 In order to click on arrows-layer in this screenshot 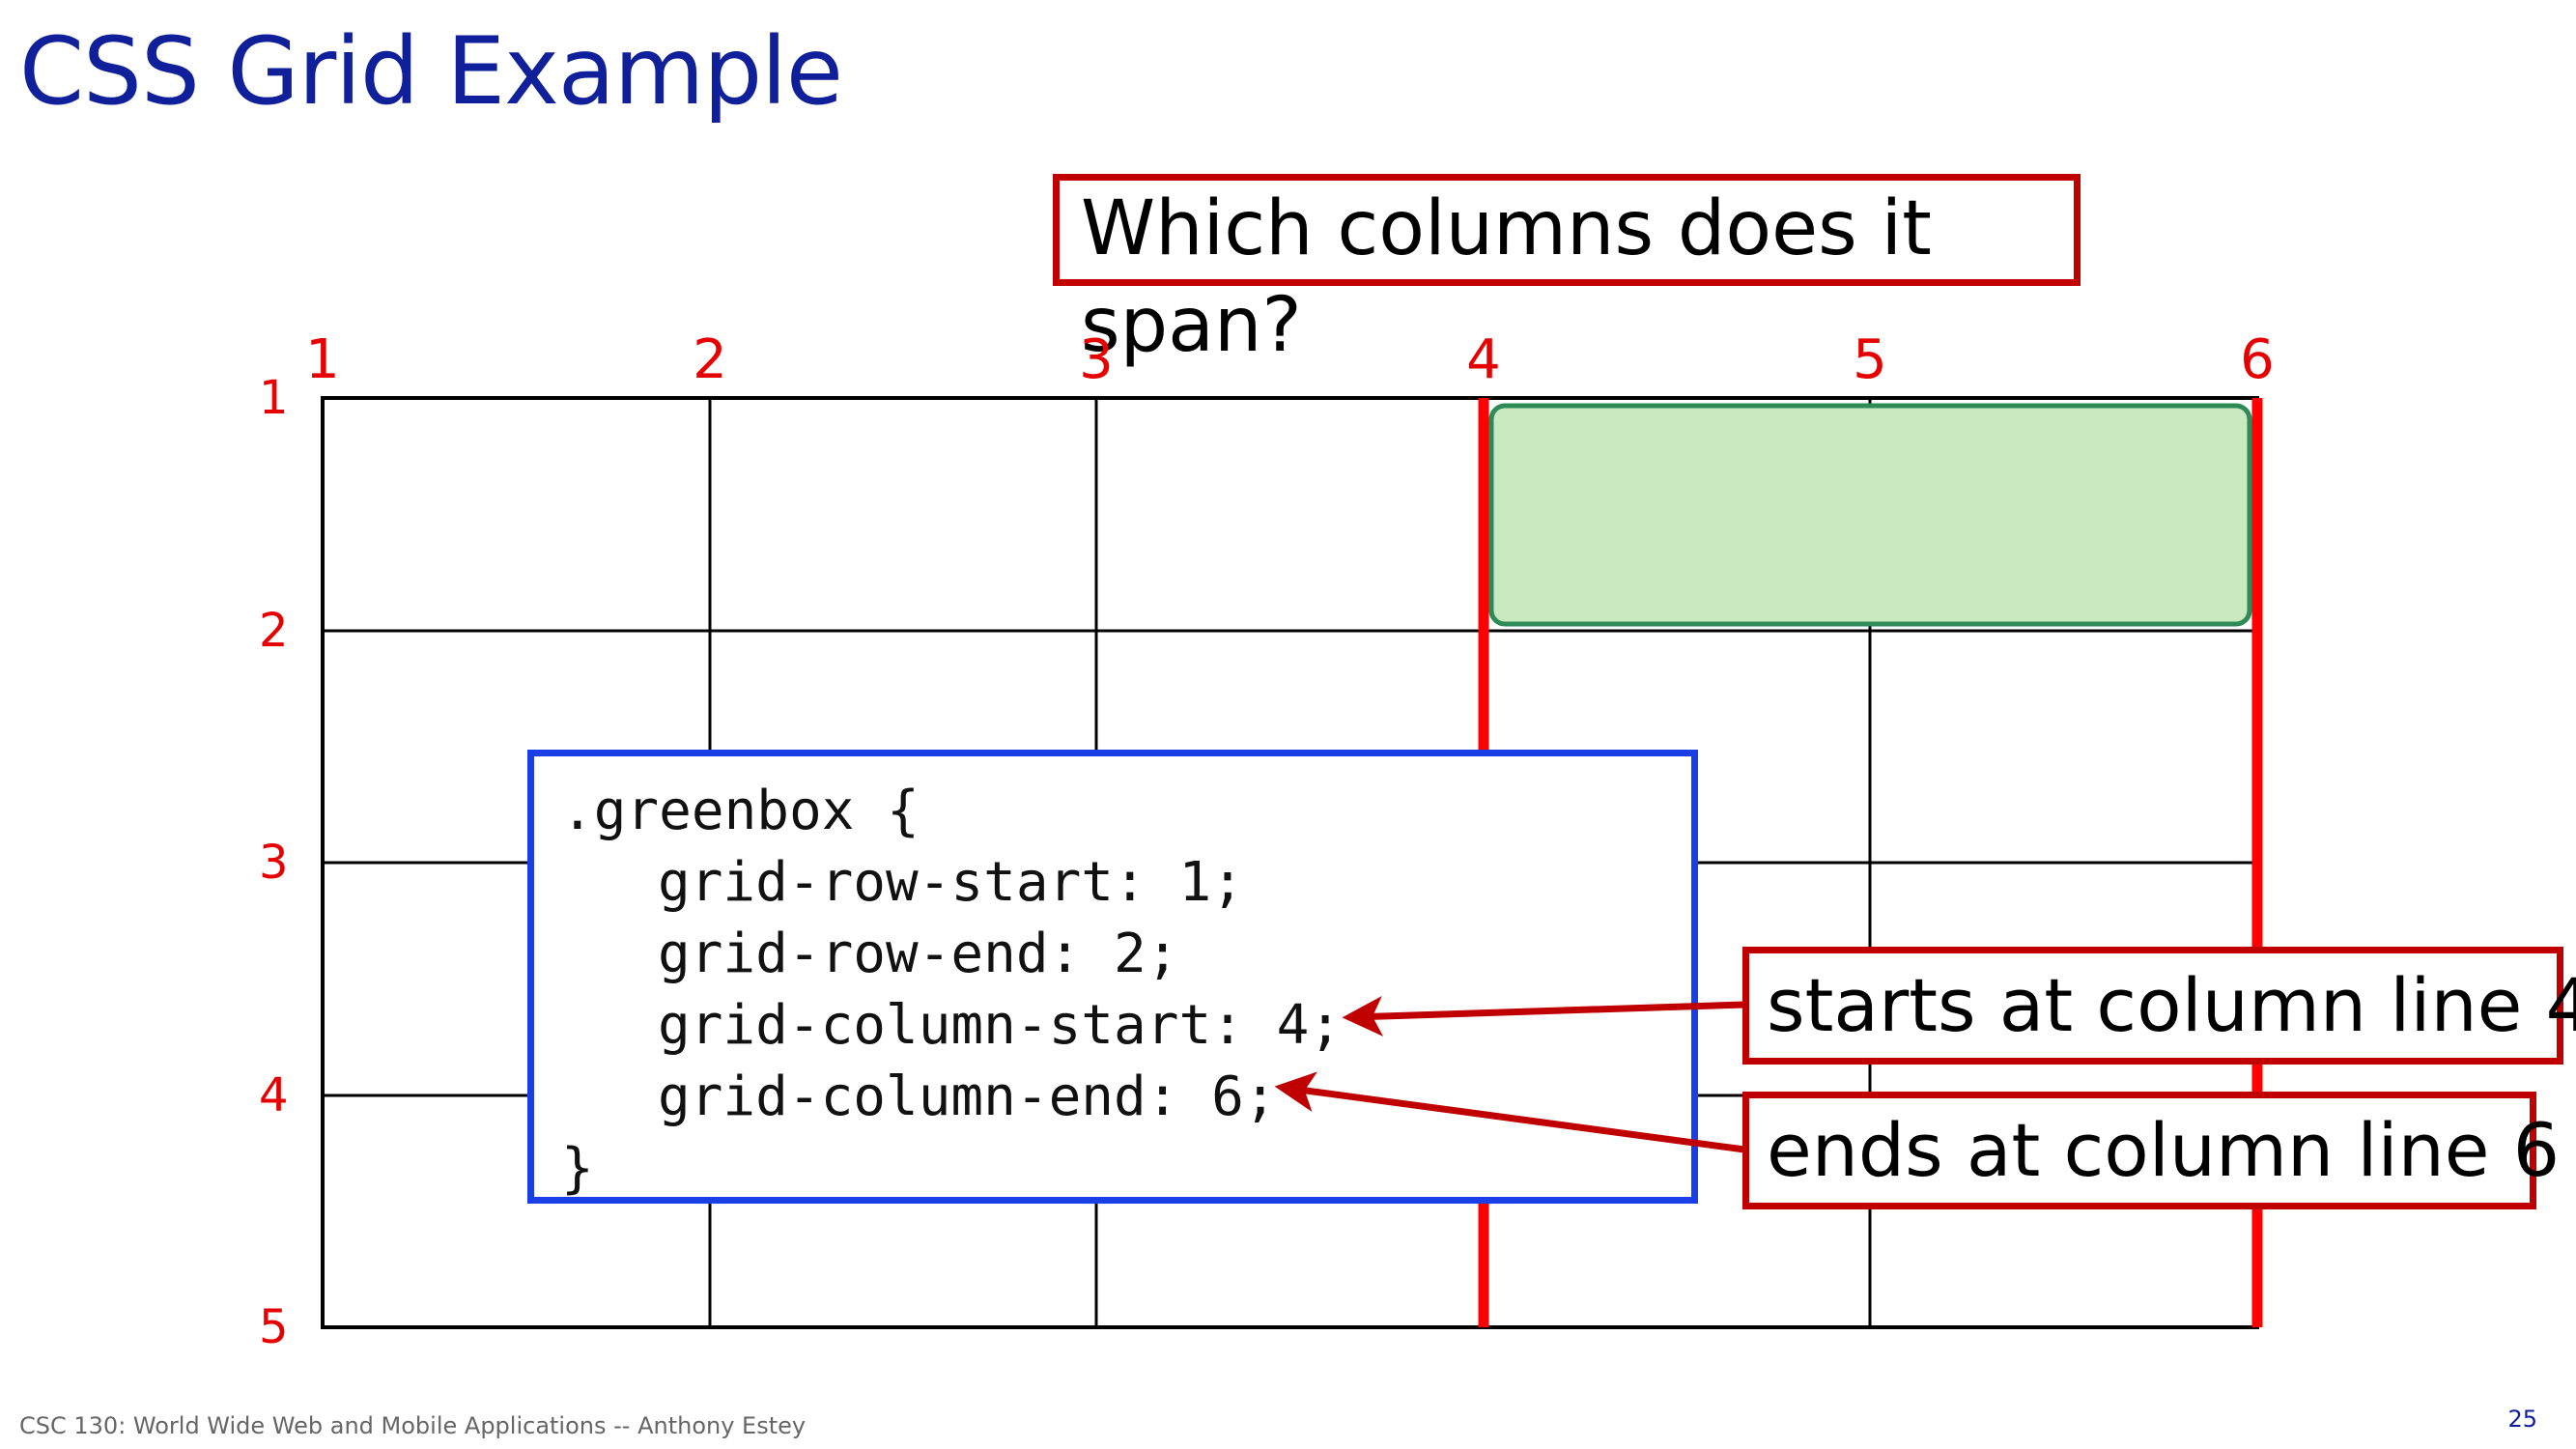, I will do `click(1509, 1074)`.